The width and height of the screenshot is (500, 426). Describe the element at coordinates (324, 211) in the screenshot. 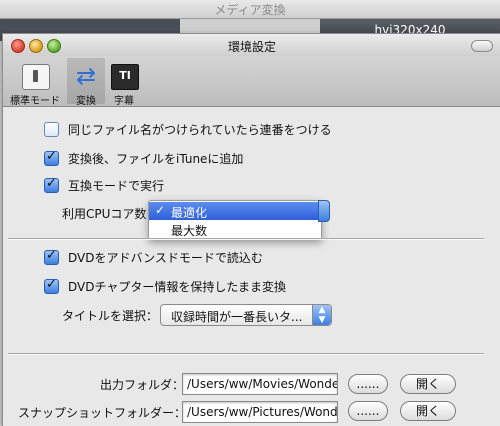

I see `popup-arrow-icon` at that location.